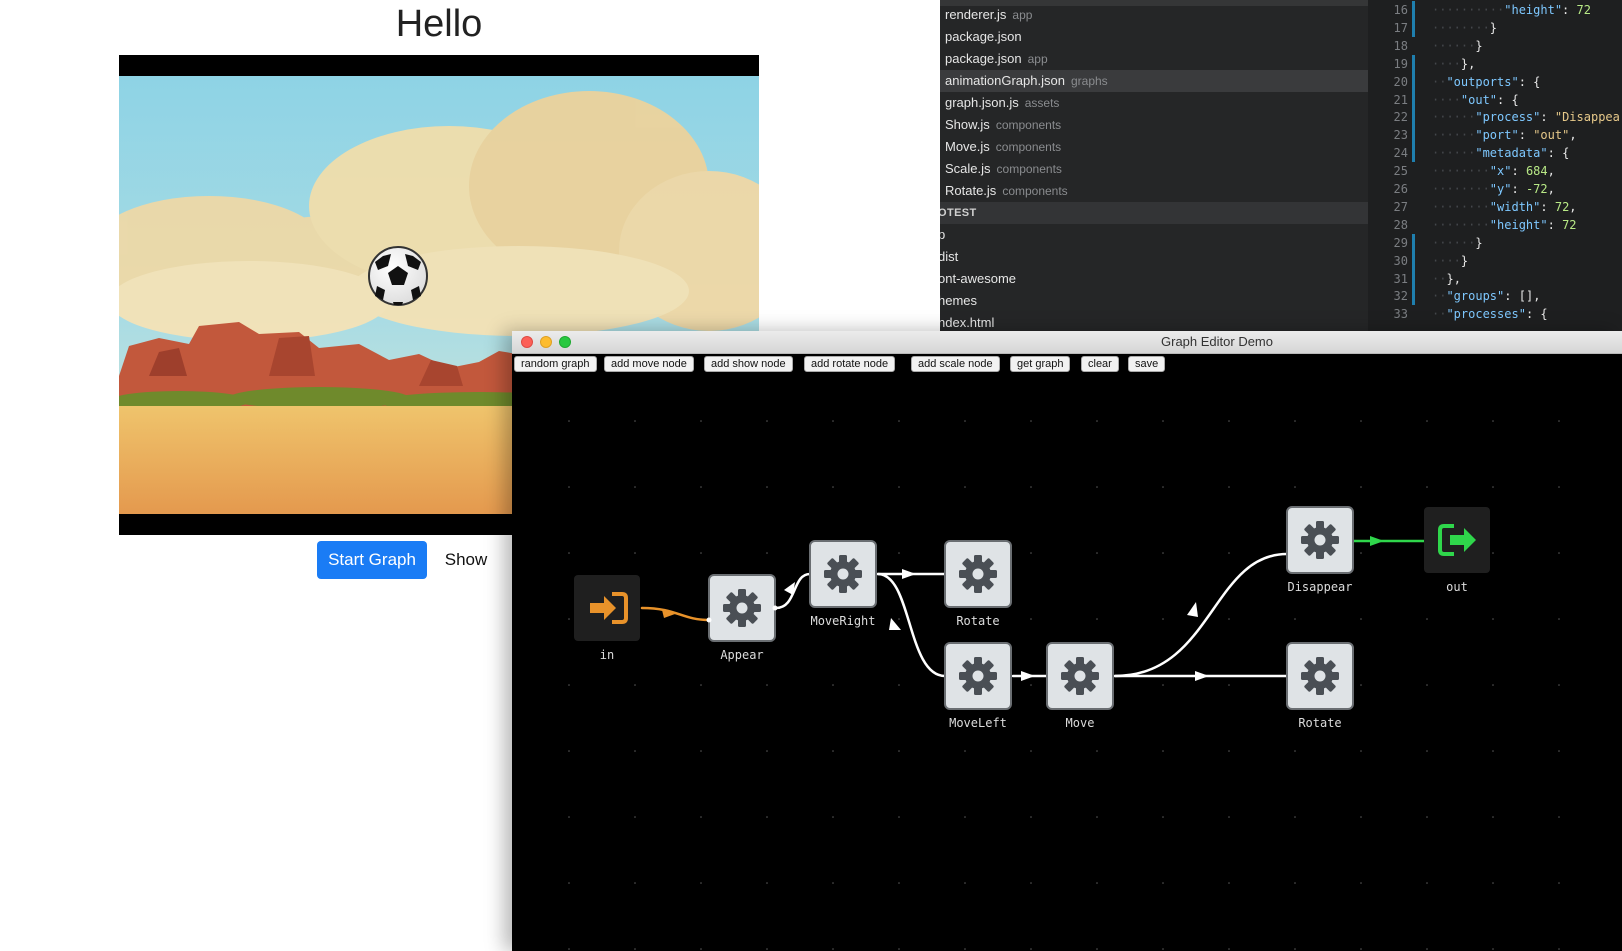 The width and height of the screenshot is (1622, 951). What do you see at coordinates (1067, 342) in the screenshot?
I see `window-titlebar: Graph Editor Demo` at bounding box center [1067, 342].